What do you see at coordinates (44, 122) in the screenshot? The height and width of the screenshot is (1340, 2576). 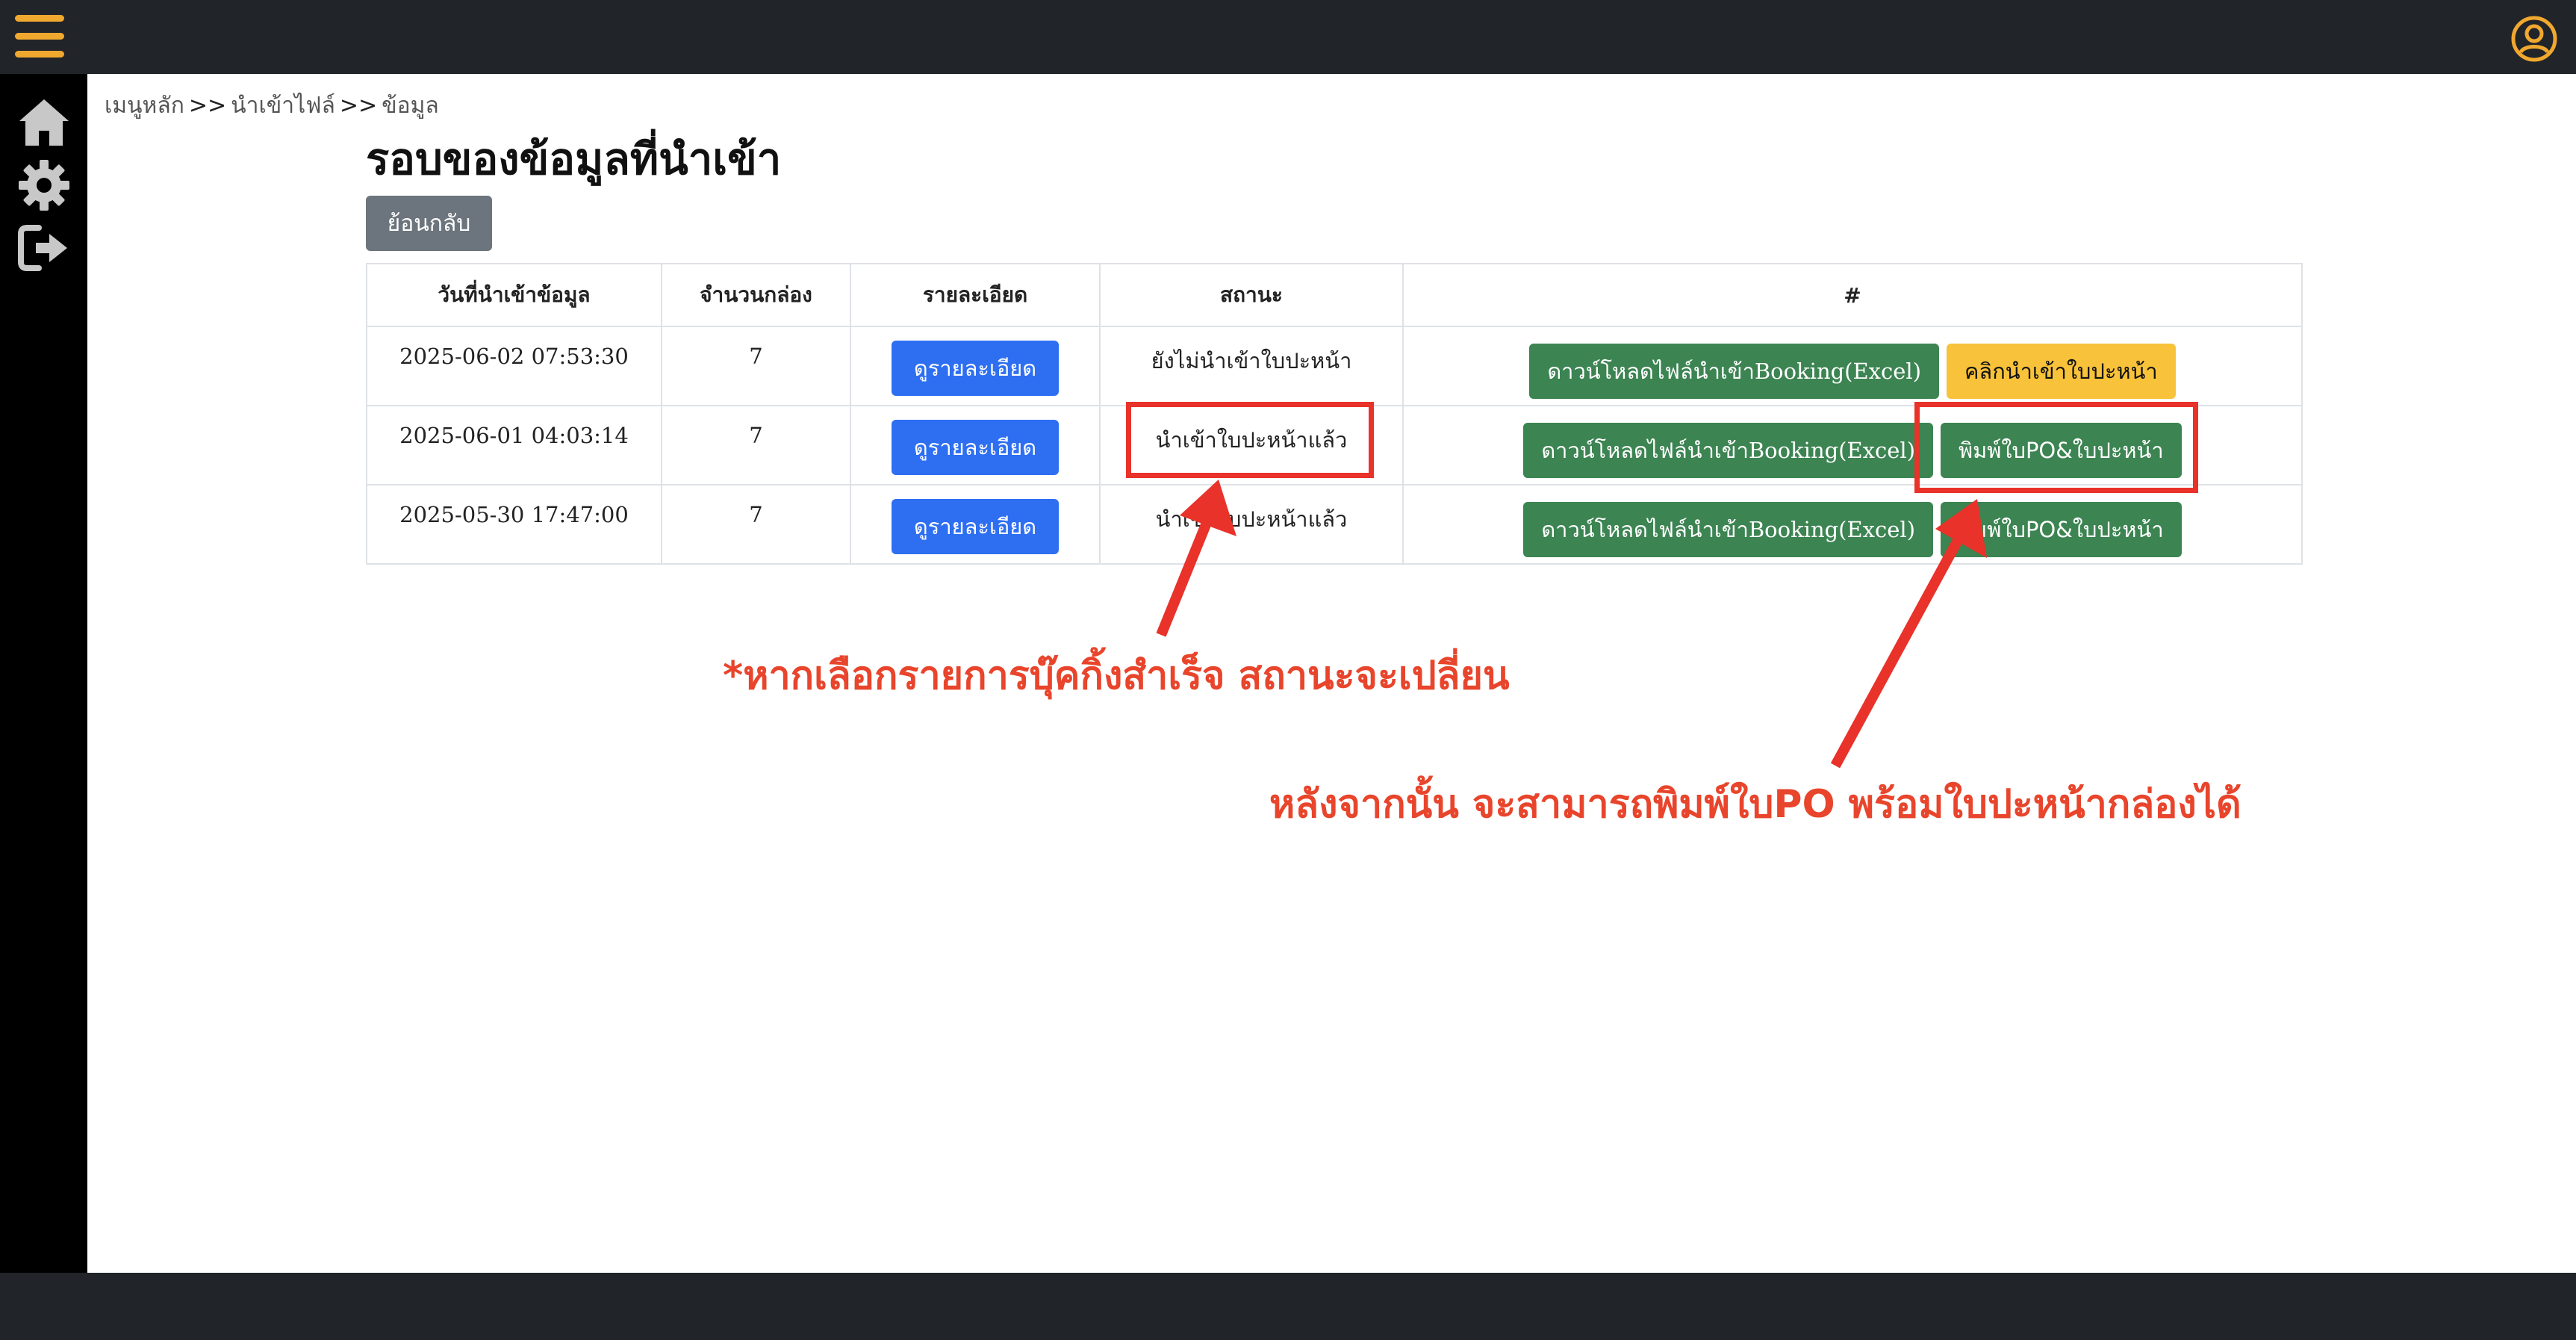 I see `home-icon` at bounding box center [44, 122].